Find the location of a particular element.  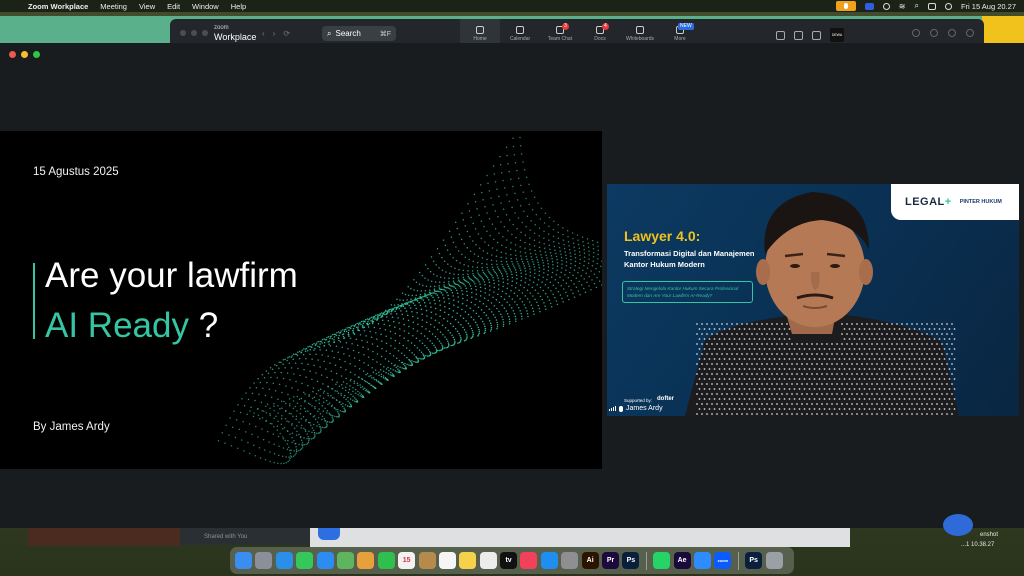

share-icon is located at coordinates (934, 33).